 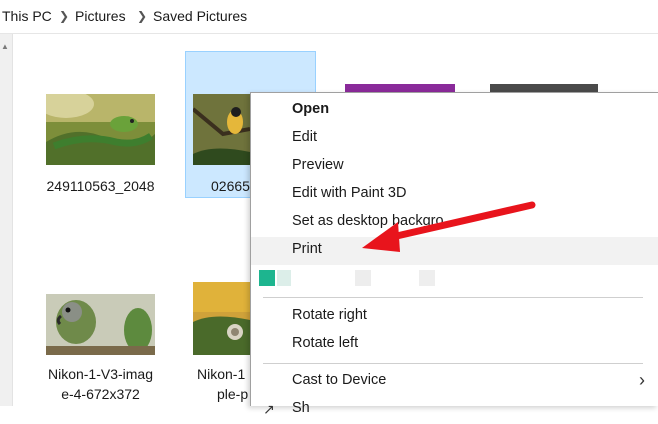 I want to click on menu-item-label: Rotate left, so click(x=325, y=343).